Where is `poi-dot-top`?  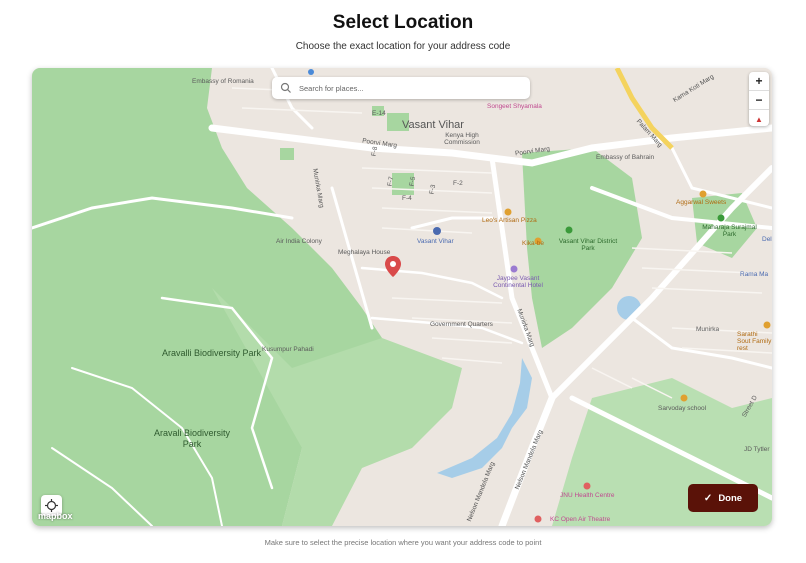 poi-dot-top is located at coordinates (311, 72).